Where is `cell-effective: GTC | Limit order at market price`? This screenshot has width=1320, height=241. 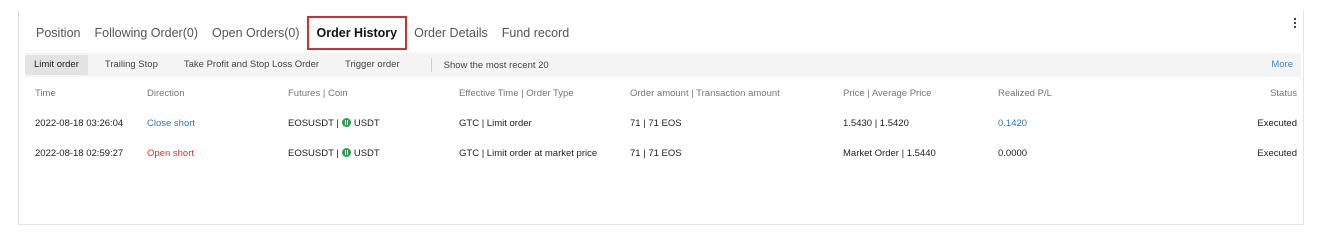 cell-effective: GTC | Limit order at market price is located at coordinates (528, 153).